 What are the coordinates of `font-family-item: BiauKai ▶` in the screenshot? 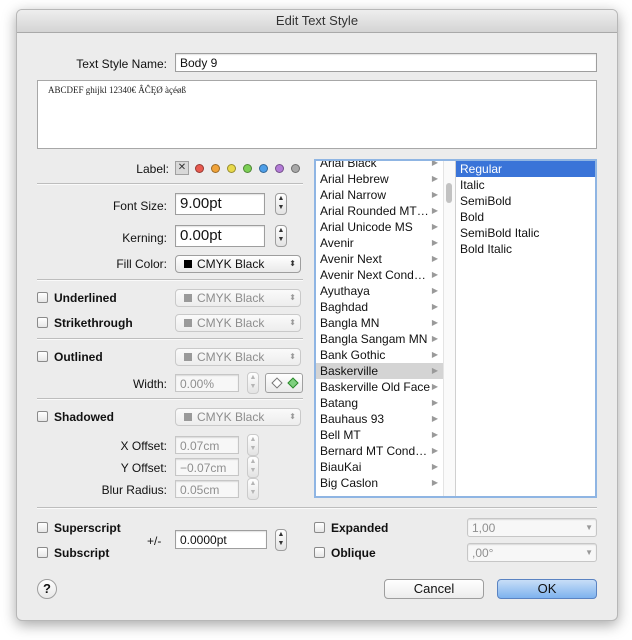 It's located at (379, 467).